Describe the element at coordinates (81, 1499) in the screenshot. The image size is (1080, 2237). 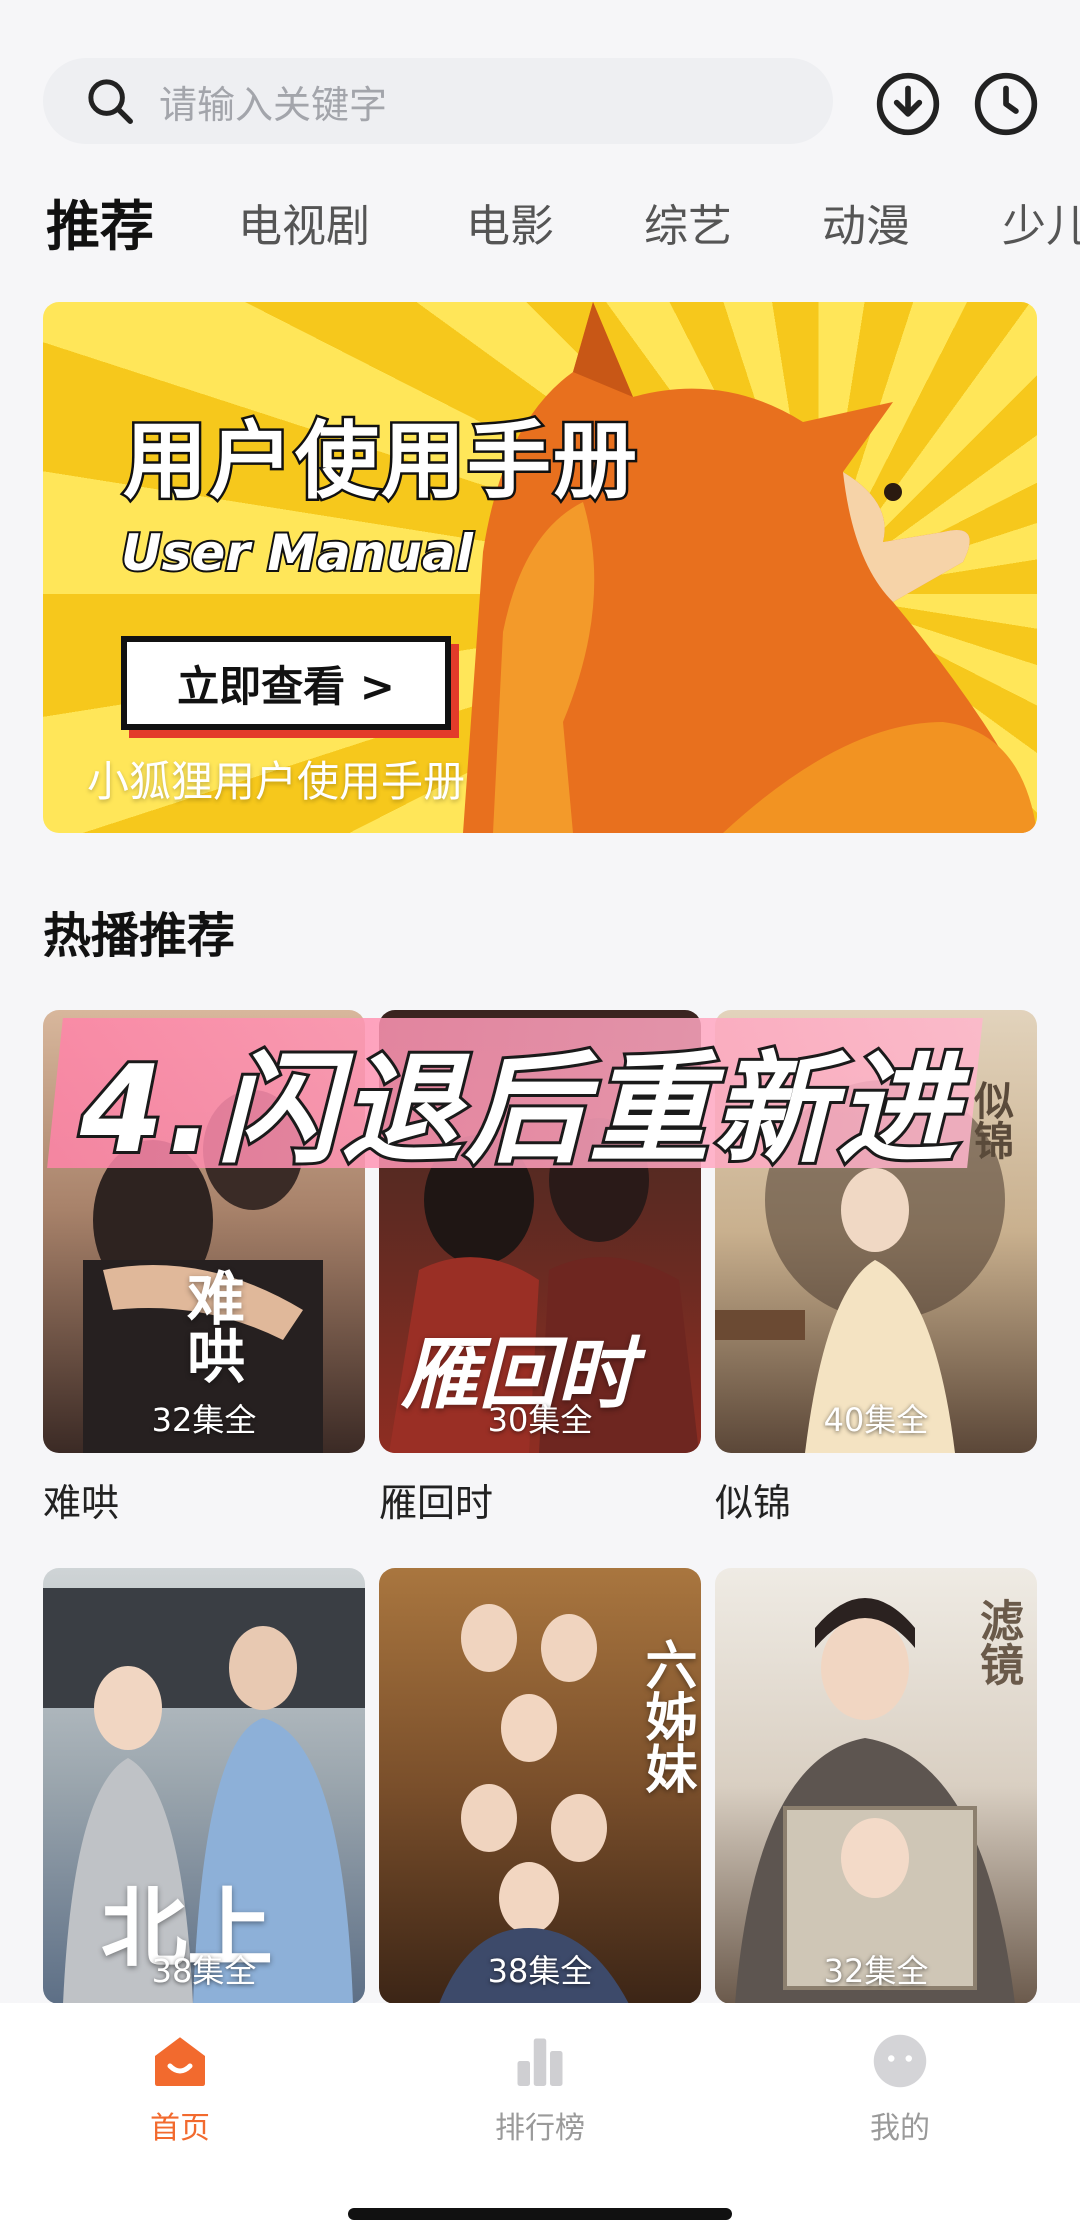
I see `show-title: 难哄` at that location.